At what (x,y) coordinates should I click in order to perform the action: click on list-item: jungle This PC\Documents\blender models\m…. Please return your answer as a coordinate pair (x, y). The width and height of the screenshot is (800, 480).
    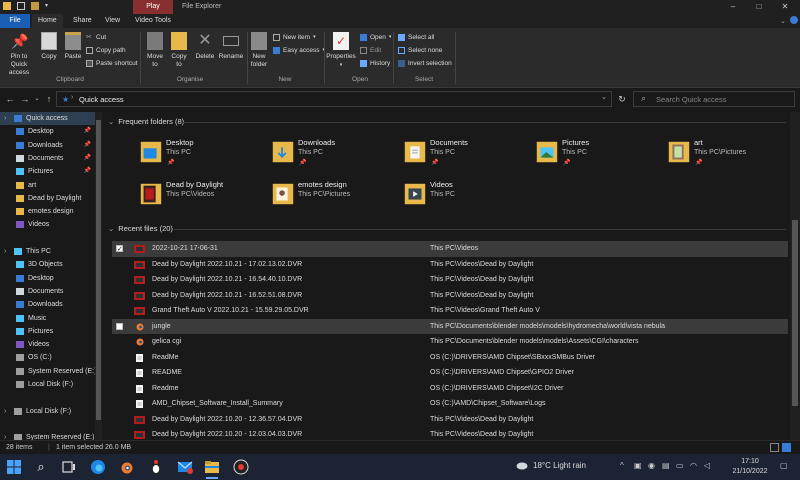
    Looking at the image, I should click on (450, 326).